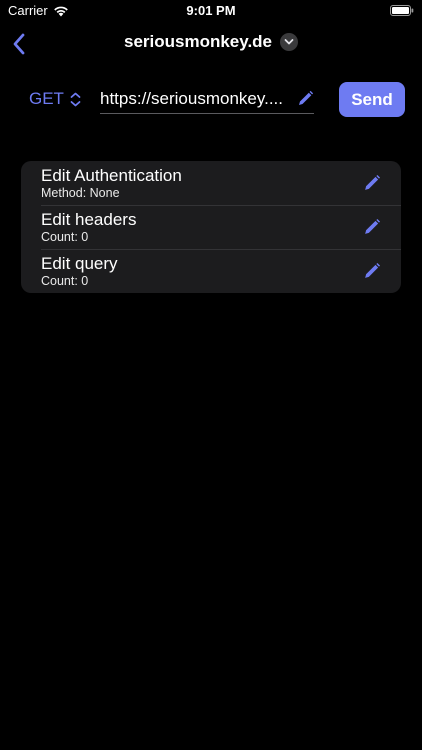 The height and width of the screenshot is (750, 422). I want to click on nav-title-group: seriousmonkey.de, so click(211, 42).